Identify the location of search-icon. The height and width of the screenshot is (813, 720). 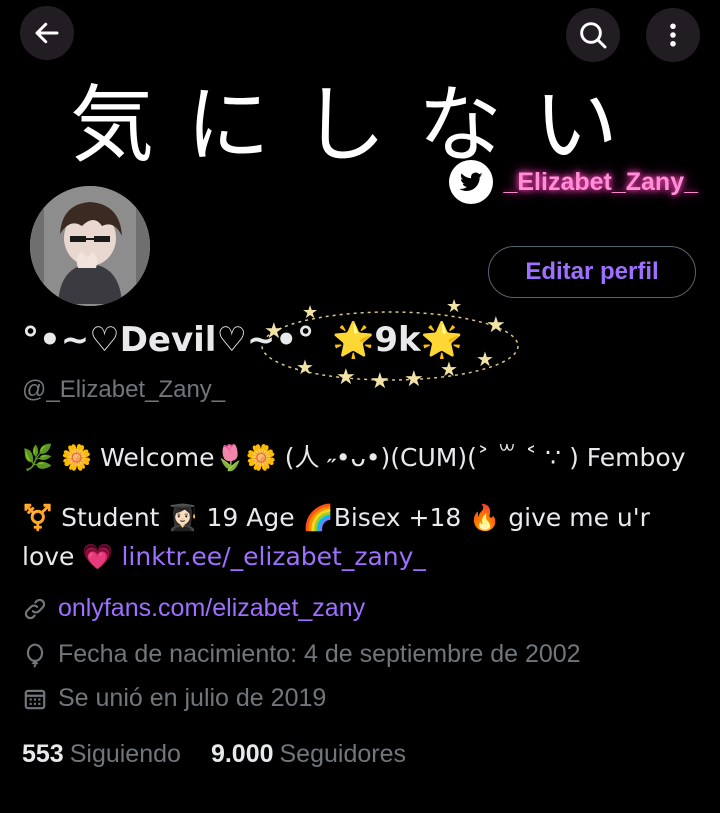
(593, 35).